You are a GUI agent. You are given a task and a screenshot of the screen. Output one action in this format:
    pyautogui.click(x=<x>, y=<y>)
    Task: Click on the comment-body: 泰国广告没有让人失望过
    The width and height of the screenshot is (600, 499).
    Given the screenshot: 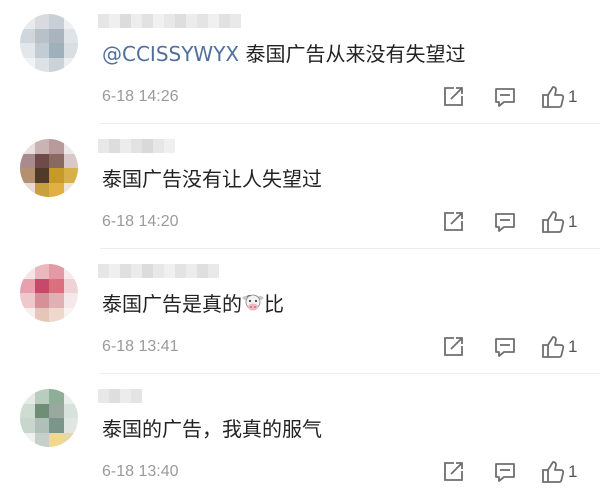 What is the action you would take?
    pyautogui.click(x=212, y=179)
    